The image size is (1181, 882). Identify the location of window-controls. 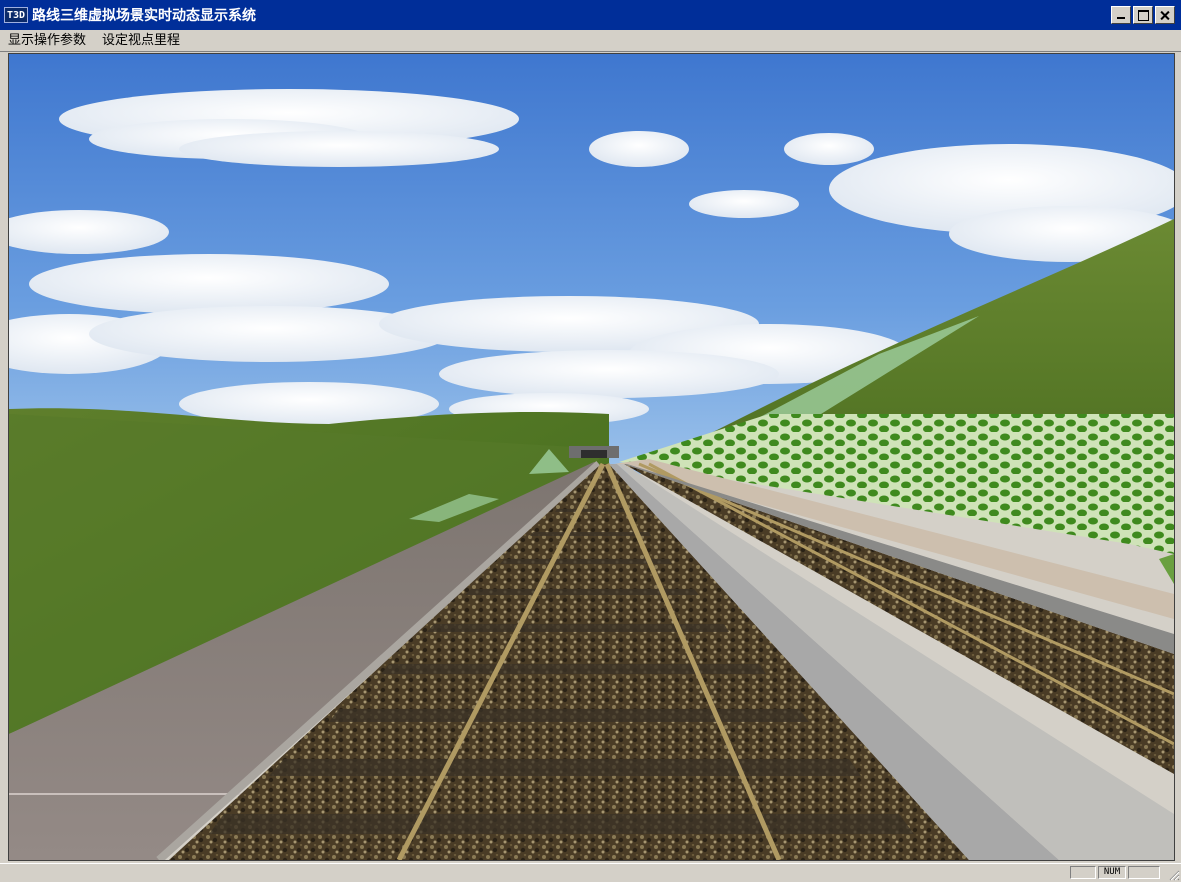
(1142, 15).